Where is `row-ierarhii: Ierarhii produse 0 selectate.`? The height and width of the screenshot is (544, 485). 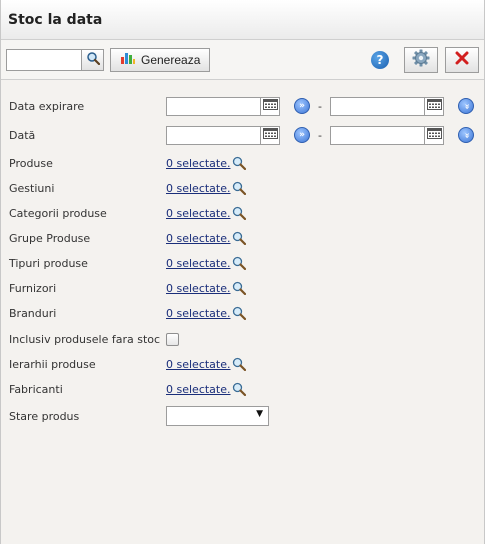
row-ierarhii: Ierarhii produse 0 selectate. is located at coordinates (242, 364).